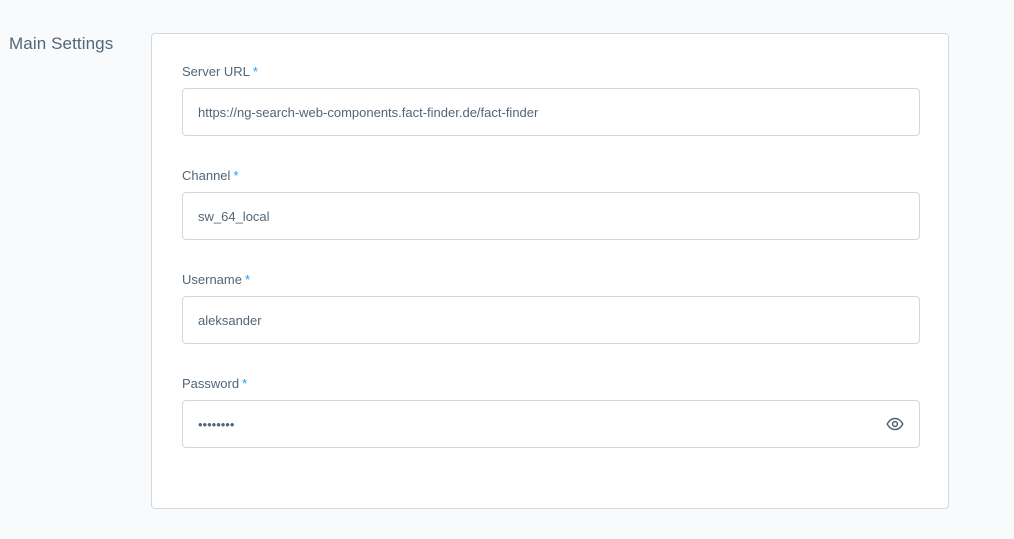  I want to click on password-input, so click(551, 424).